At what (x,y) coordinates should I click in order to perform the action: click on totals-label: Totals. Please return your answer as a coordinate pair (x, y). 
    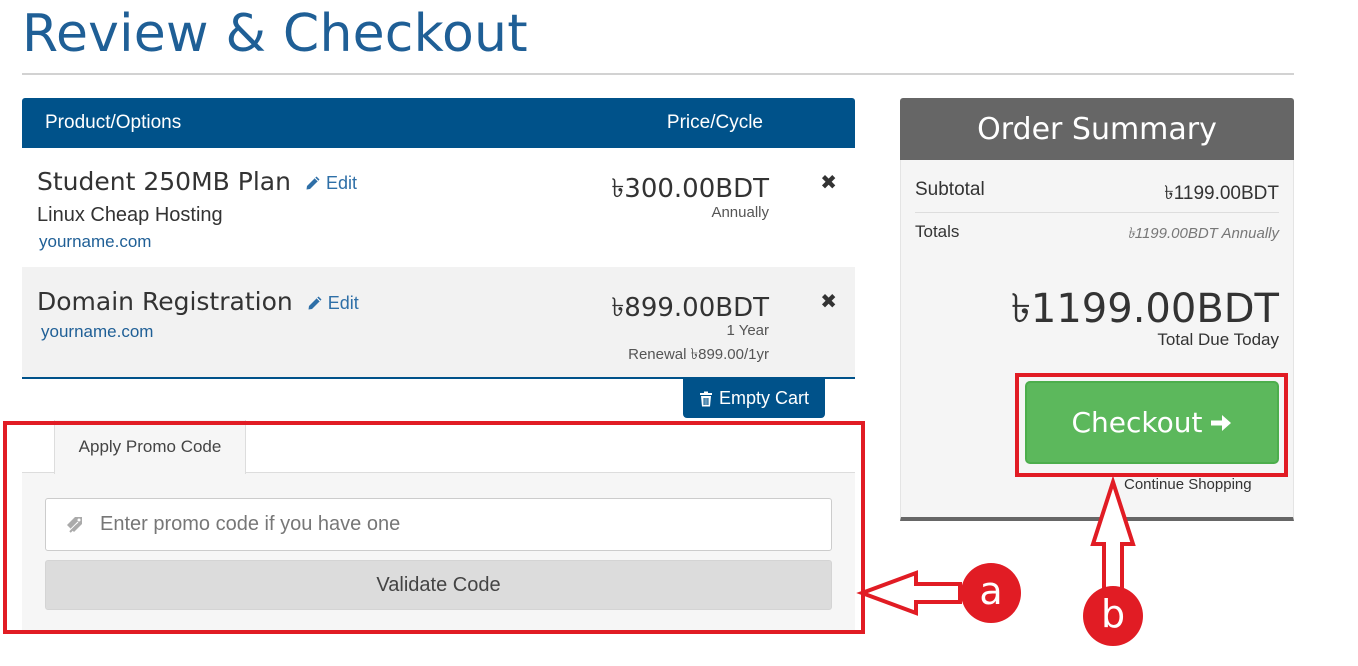
    Looking at the image, I should click on (937, 231).